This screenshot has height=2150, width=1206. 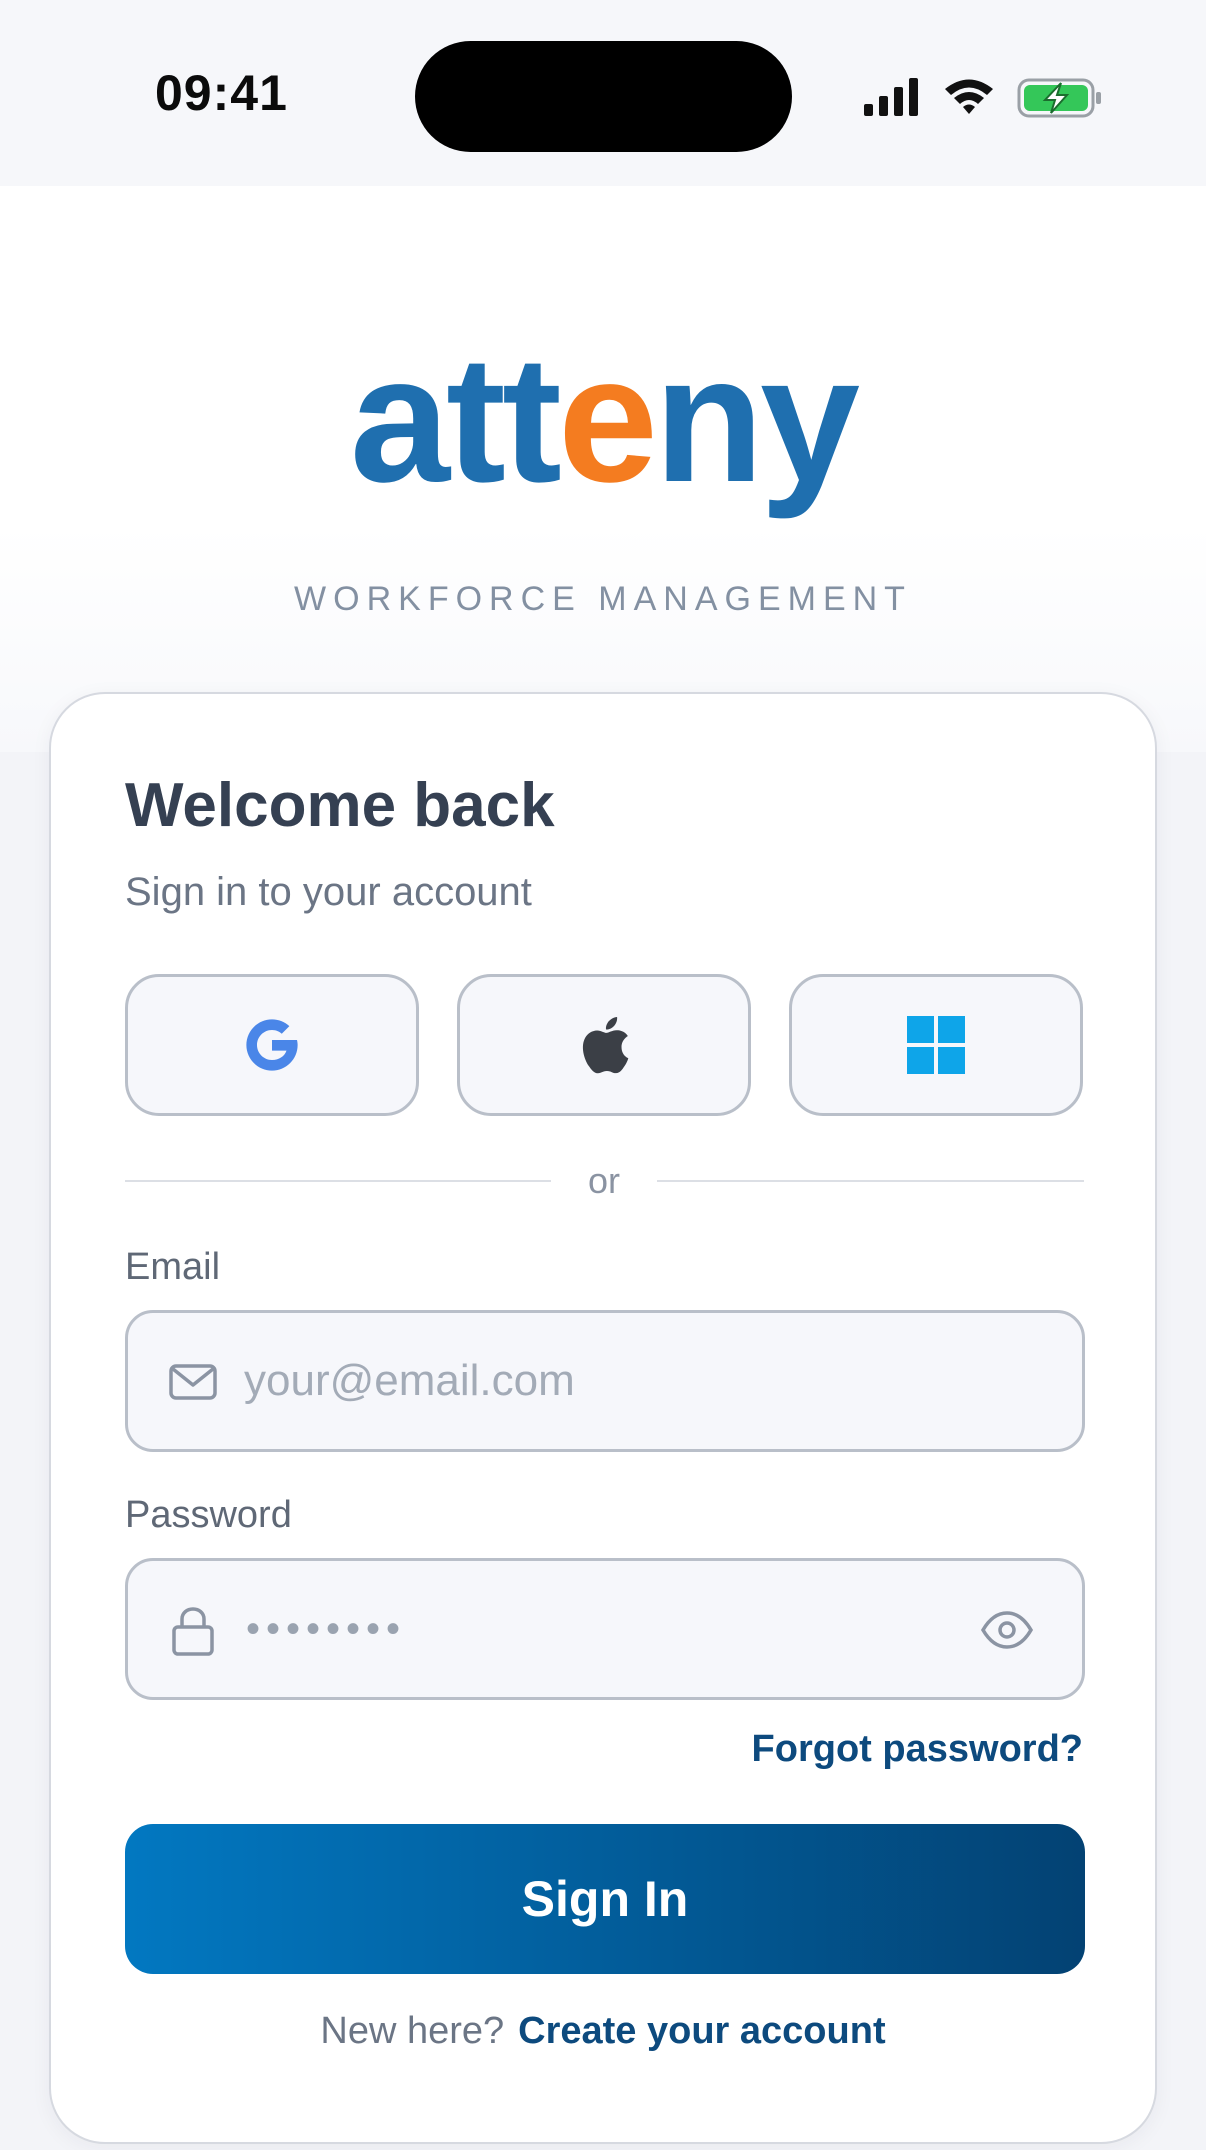 What do you see at coordinates (412, 2031) in the screenshot?
I see `new-here-text: New here?` at bounding box center [412, 2031].